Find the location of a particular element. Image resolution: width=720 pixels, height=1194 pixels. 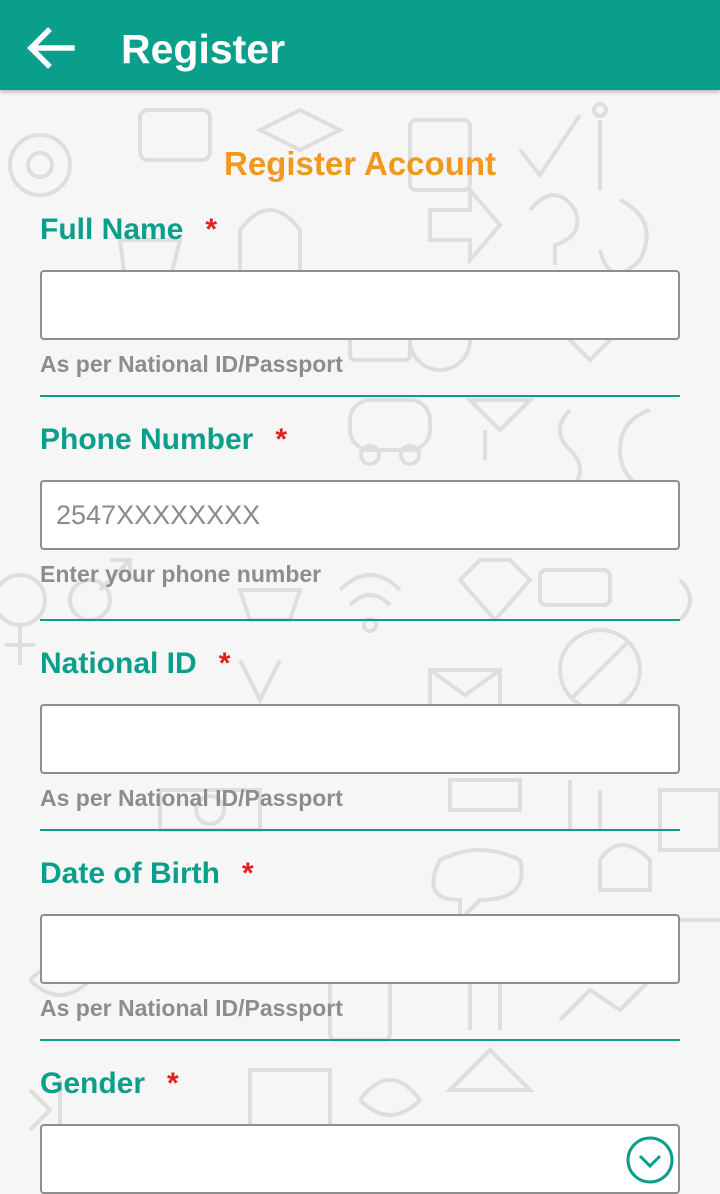

national-id-field-box is located at coordinates (360, 739).